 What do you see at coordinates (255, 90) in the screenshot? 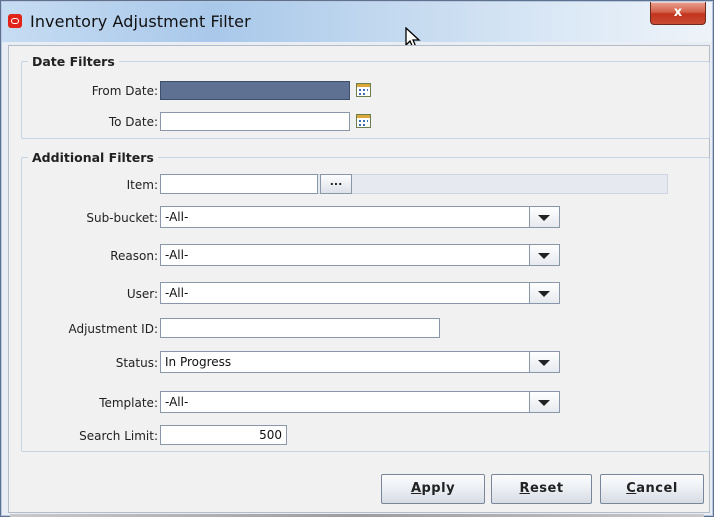
I see `from-date-field` at bounding box center [255, 90].